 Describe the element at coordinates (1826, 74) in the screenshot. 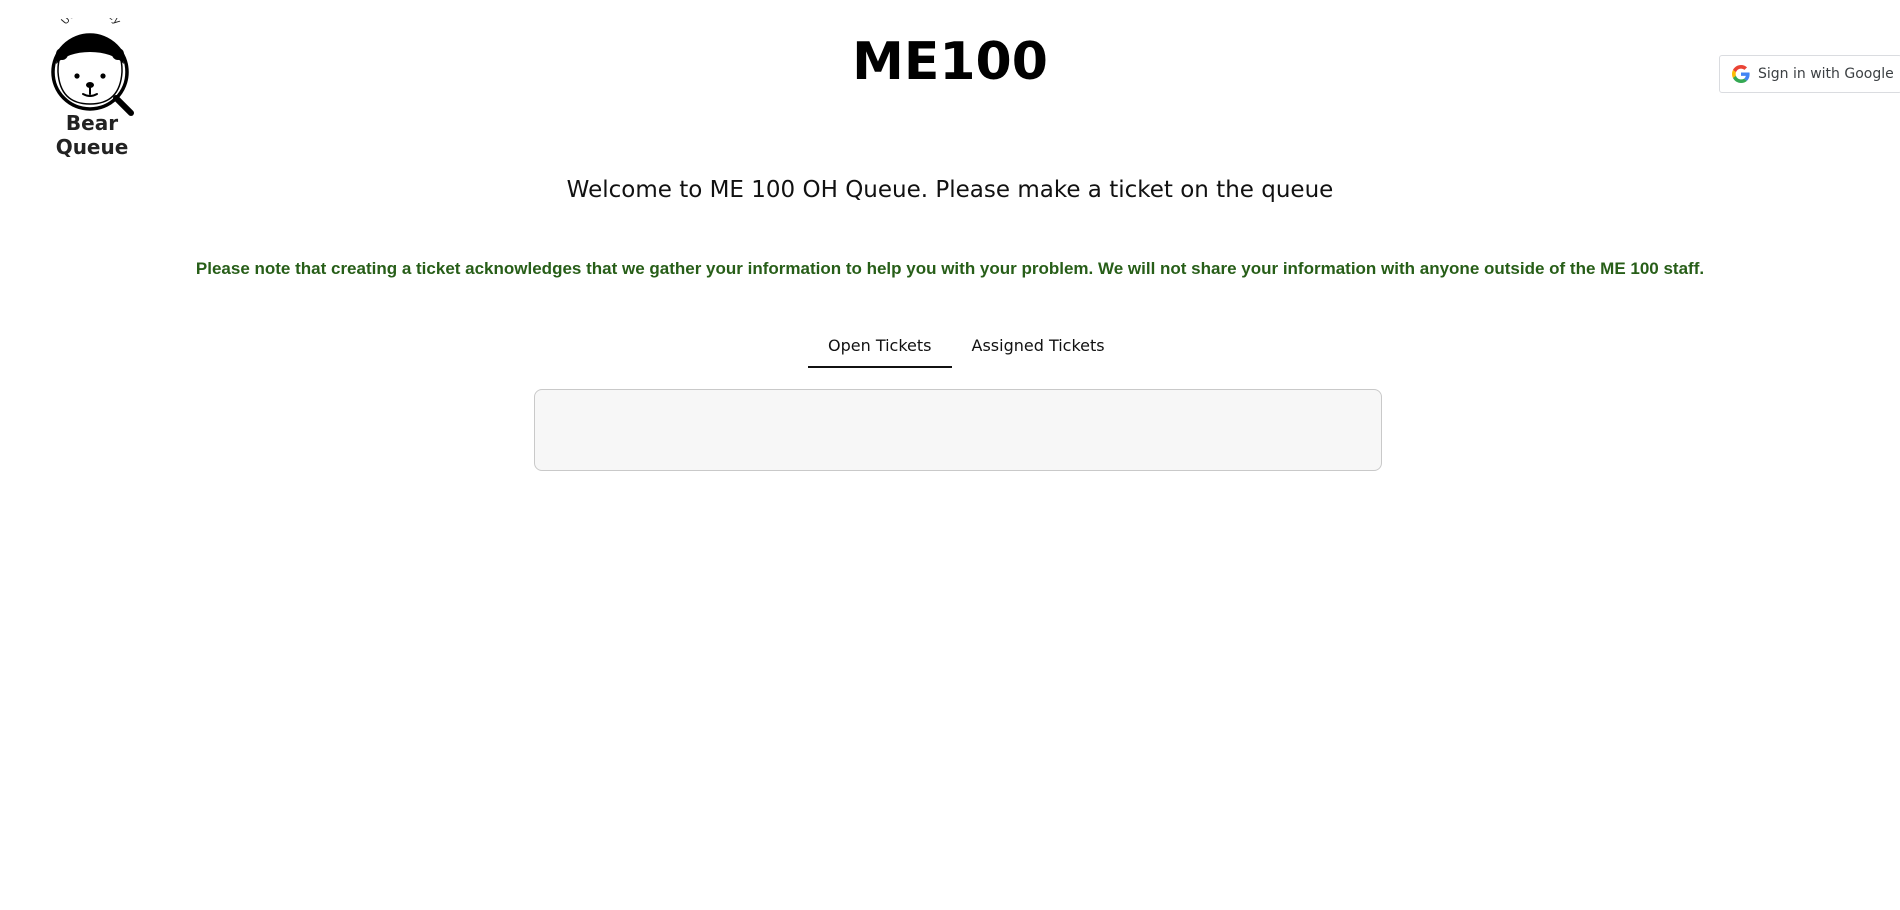

I see `sign-in-button-label: Sign in with Google` at that location.